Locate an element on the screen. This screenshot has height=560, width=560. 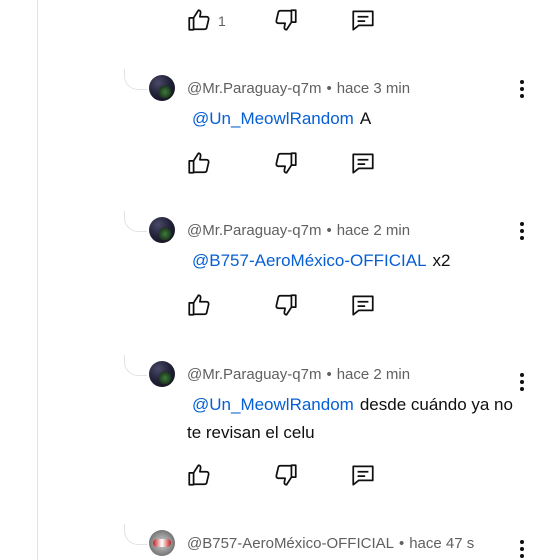
comment-body: x2 is located at coordinates (441, 260).